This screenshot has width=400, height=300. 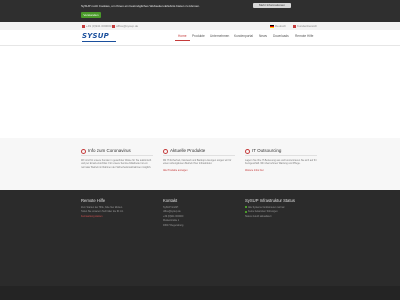 What do you see at coordinates (182, 36) in the screenshot?
I see `nav-item-home: Home` at bounding box center [182, 36].